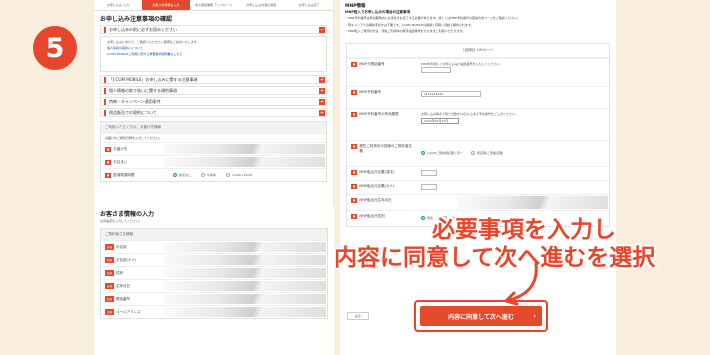 The height and width of the screenshot is (355, 710). What do you see at coordinates (239, 175) in the screenshot?
I see `time-radio: 14:00〜16:00` at bounding box center [239, 175].